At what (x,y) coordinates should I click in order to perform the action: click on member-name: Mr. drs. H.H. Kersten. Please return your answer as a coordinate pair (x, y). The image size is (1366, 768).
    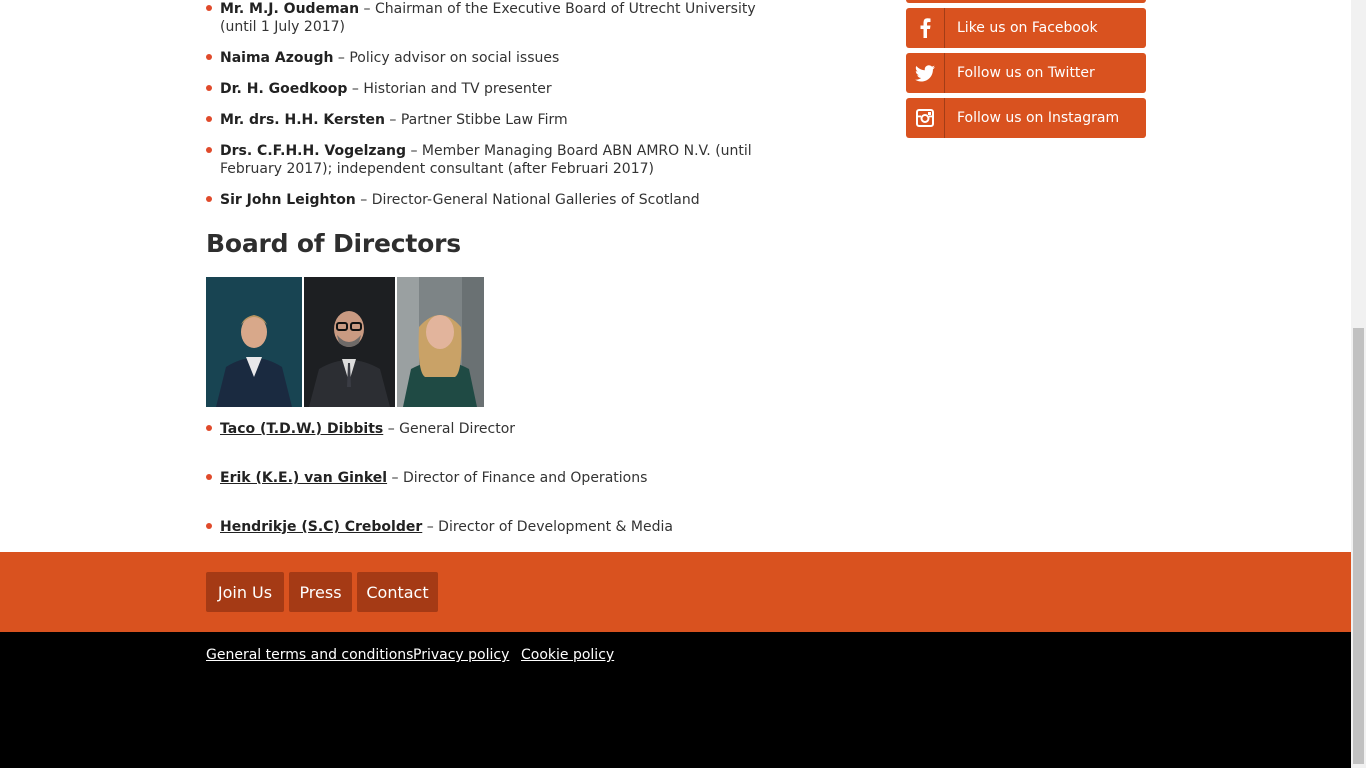
    Looking at the image, I should click on (302, 120).